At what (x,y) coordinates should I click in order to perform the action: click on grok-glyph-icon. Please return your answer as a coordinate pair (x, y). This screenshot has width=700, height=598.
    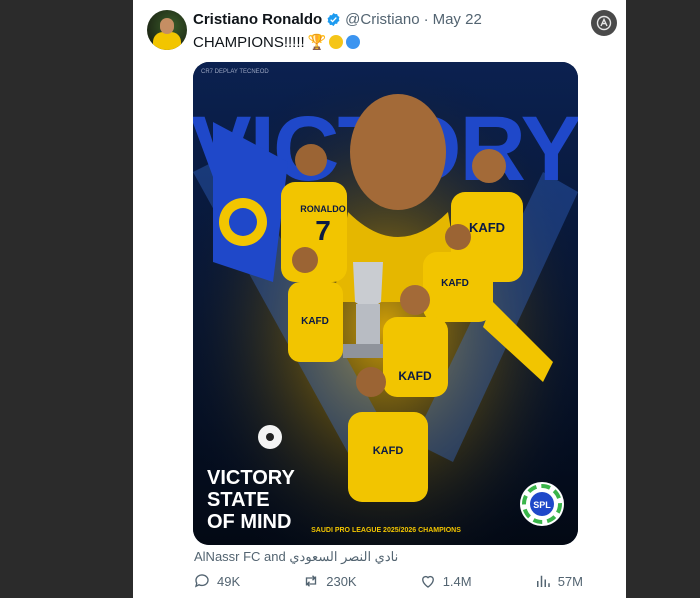
    Looking at the image, I should click on (604, 23).